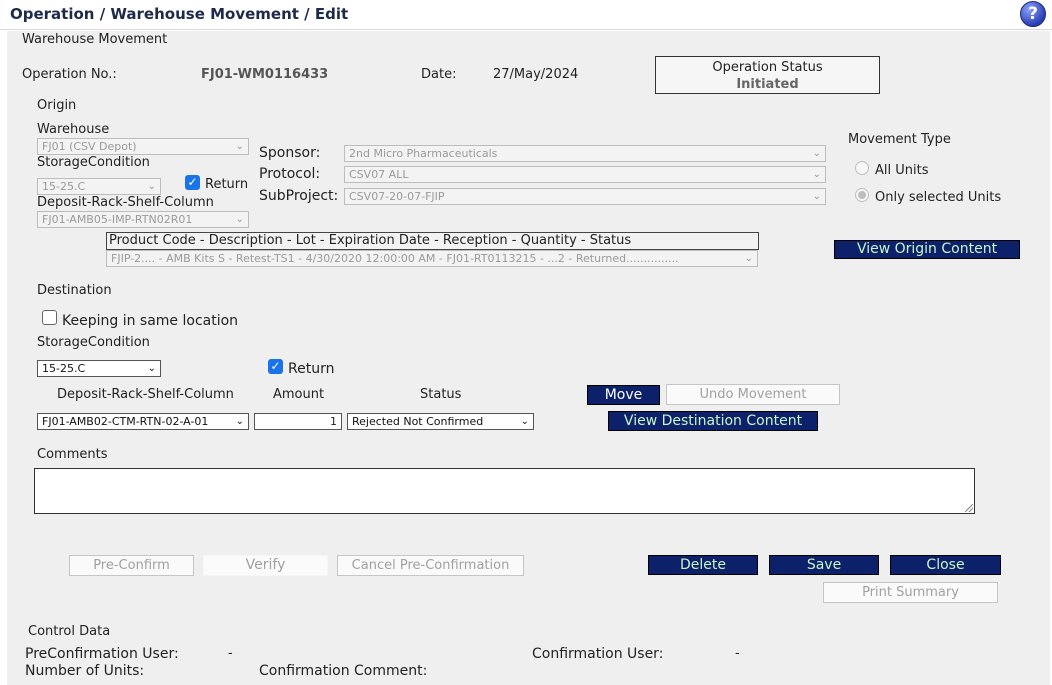  What do you see at coordinates (343, 671) in the screenshot?
I see `confirmation-comment-label: Confirmation Comment:` at bounding box center [343, 671].